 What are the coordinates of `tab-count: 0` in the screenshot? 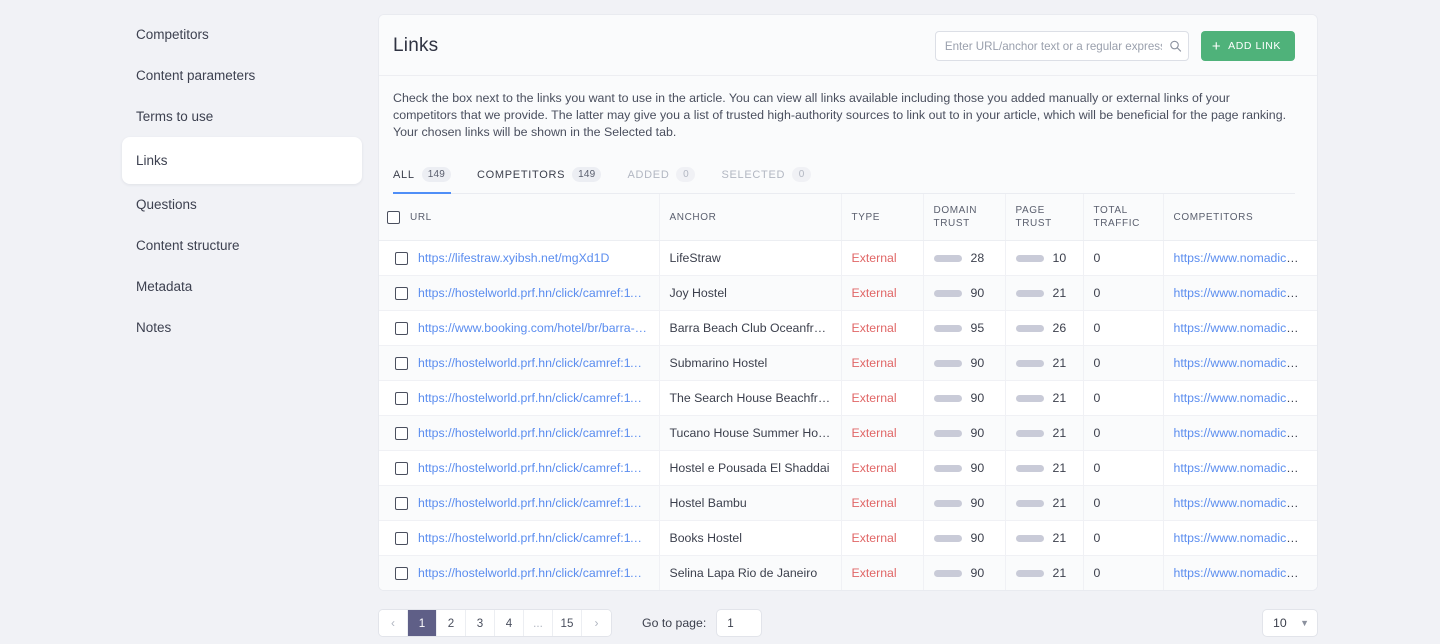 It's located at (686, 174).